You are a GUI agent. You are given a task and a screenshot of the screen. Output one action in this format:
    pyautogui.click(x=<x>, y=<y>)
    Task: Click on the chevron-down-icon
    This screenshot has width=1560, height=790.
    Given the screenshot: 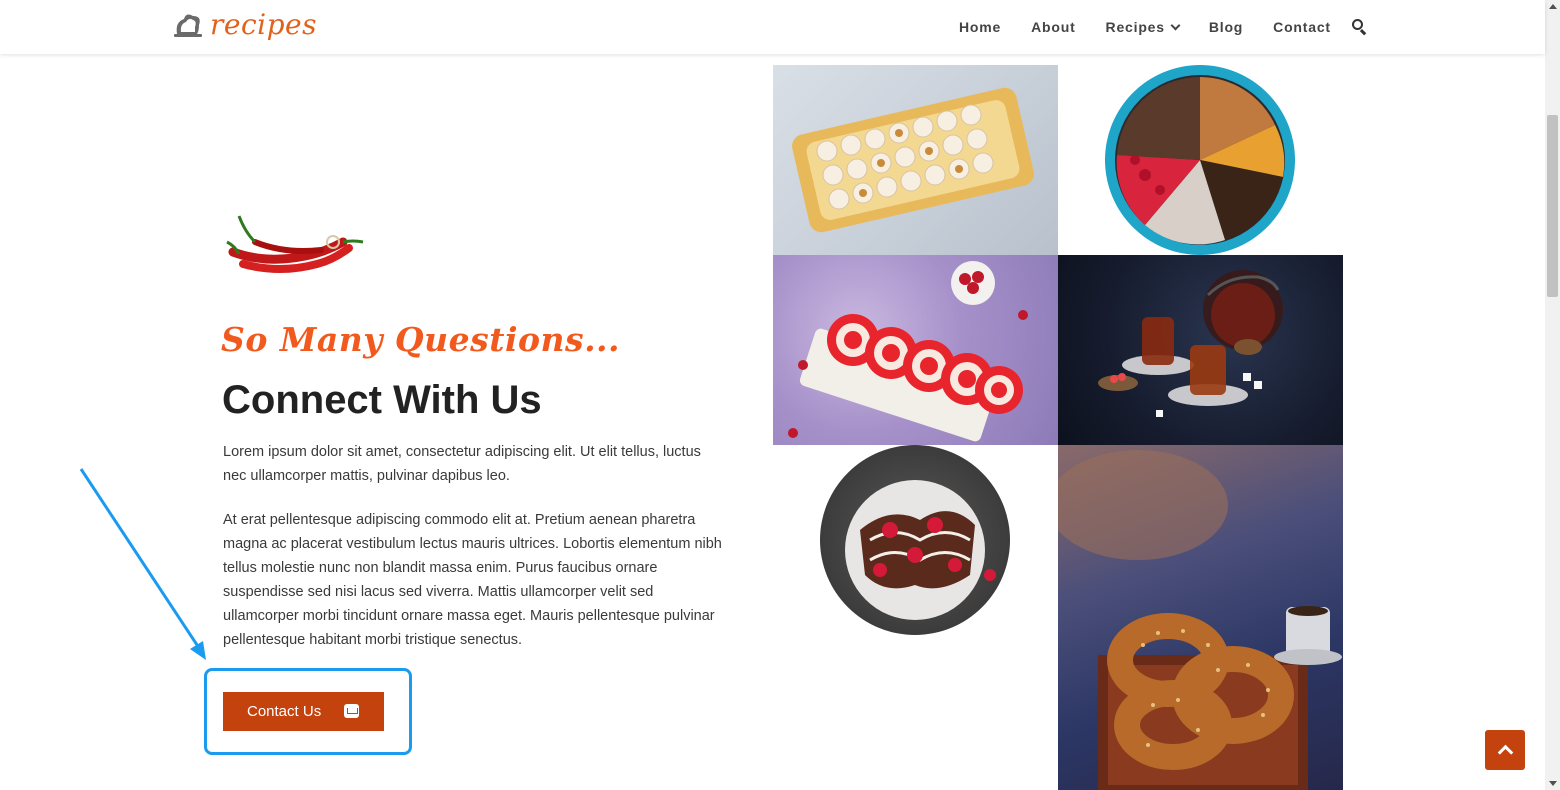 What is the action you would take?
    pyautogui.click(x=1175, y=25)
    